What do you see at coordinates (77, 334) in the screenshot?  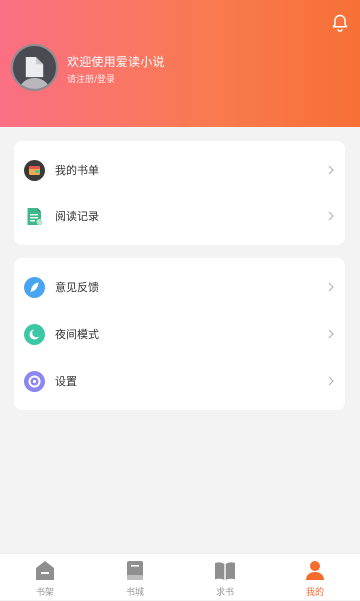 I see `menu-item-label: 夜间模式` at bounding box center [77, 334].